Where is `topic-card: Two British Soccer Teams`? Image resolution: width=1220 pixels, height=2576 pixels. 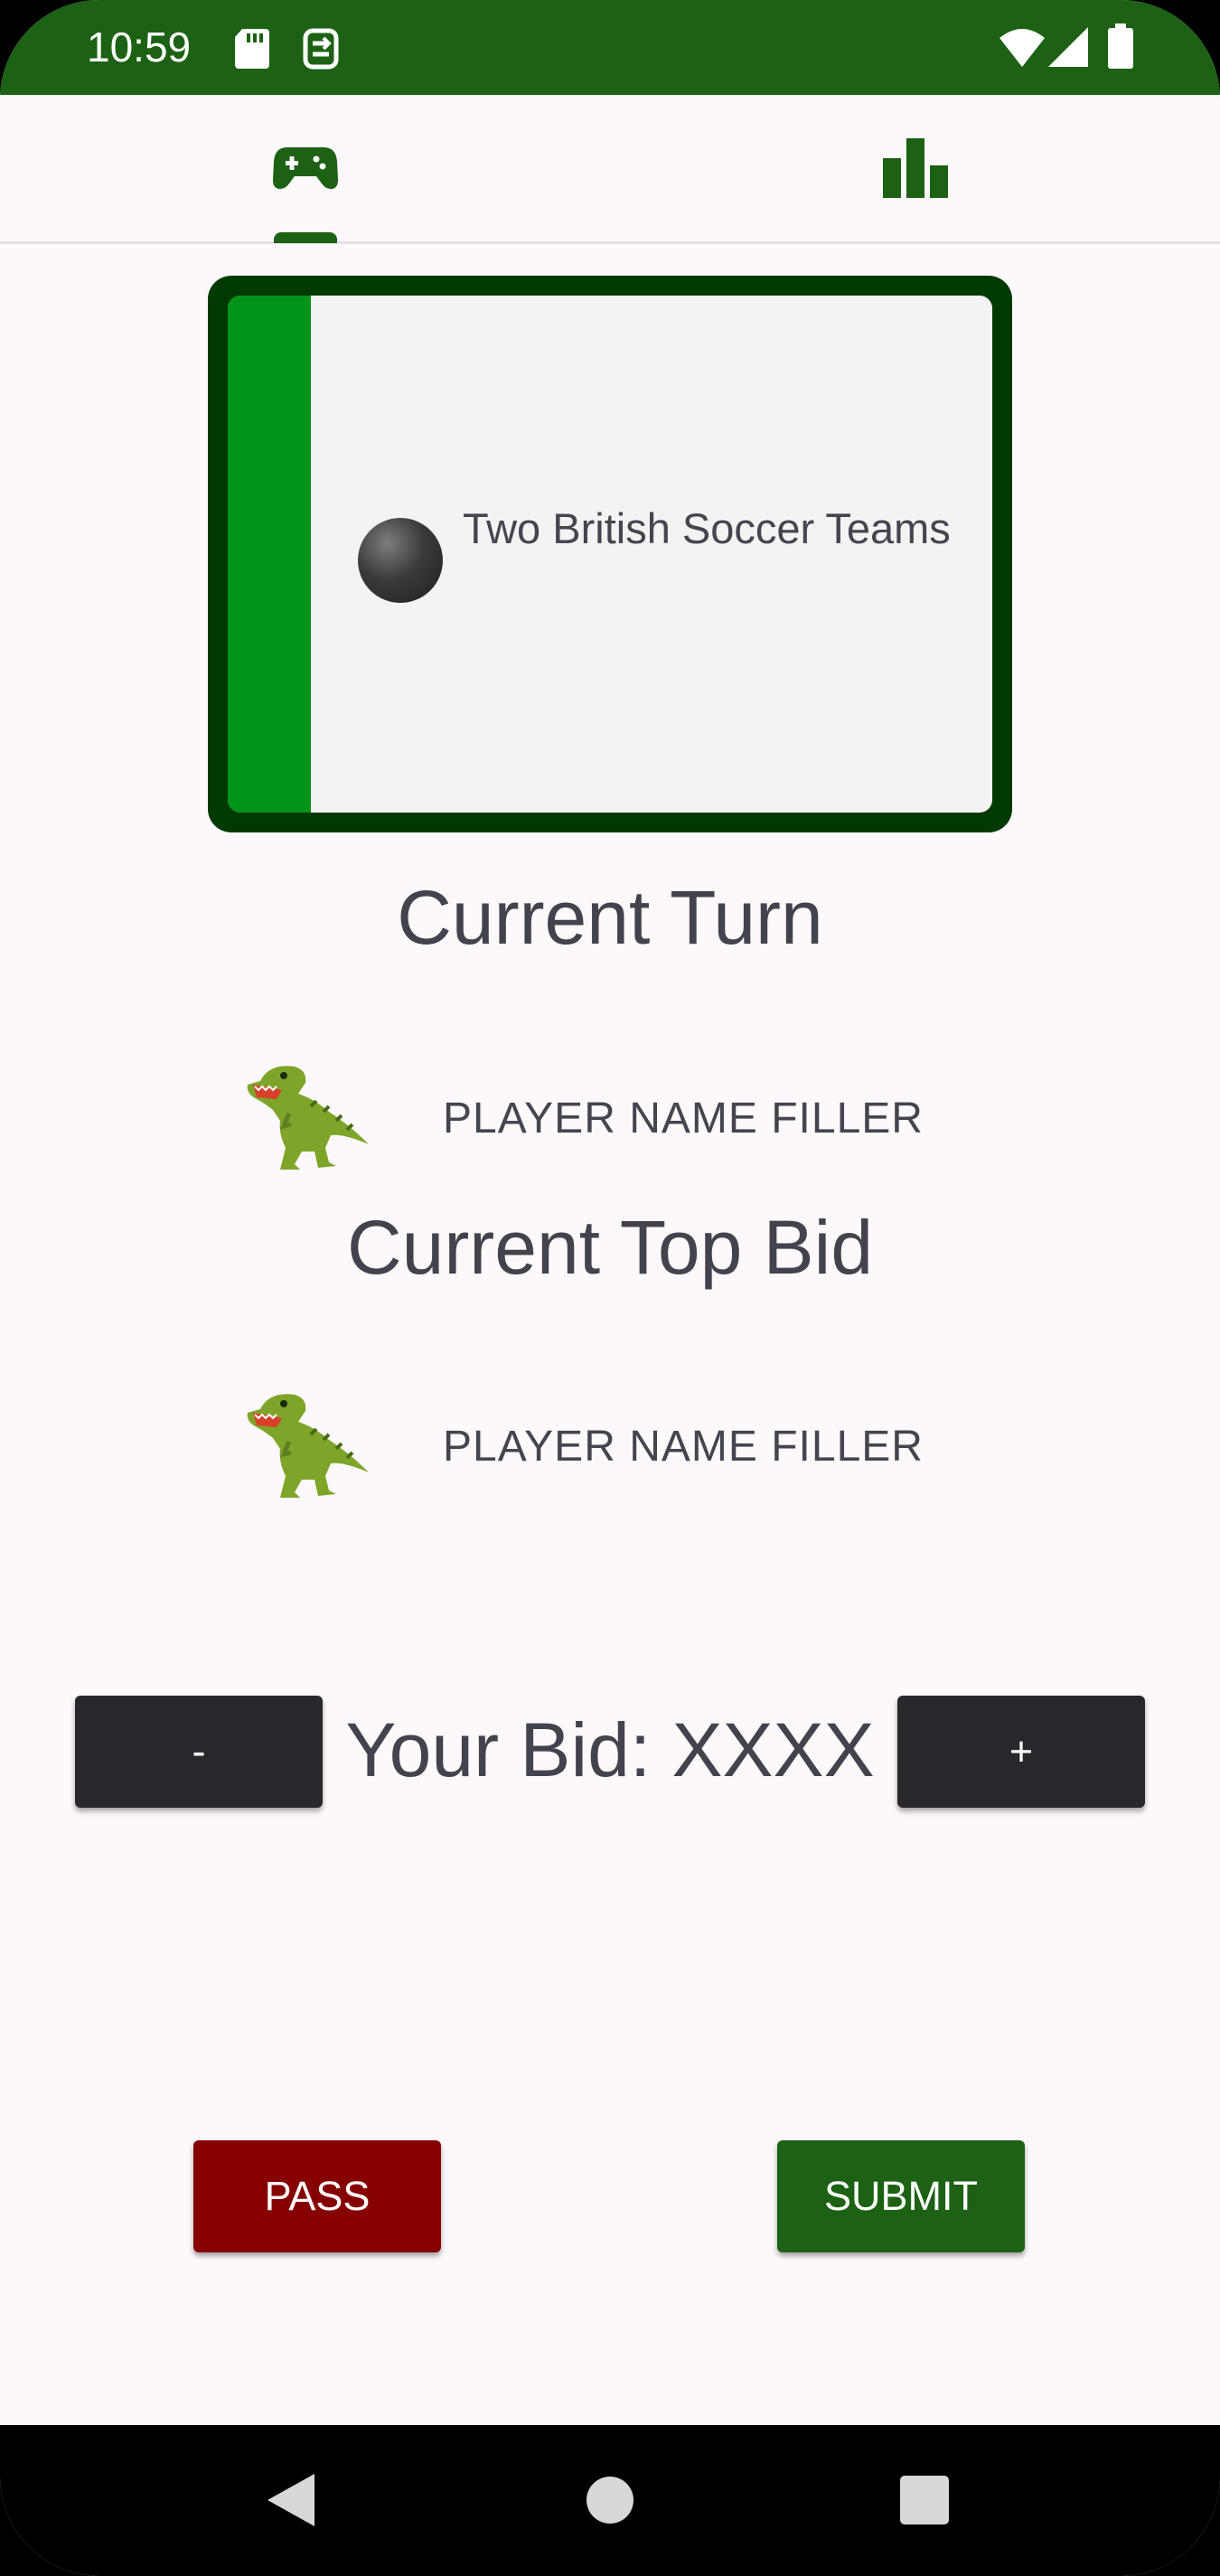
topic-card: Two British Soccer Teams is located at coordinates (610, 554).